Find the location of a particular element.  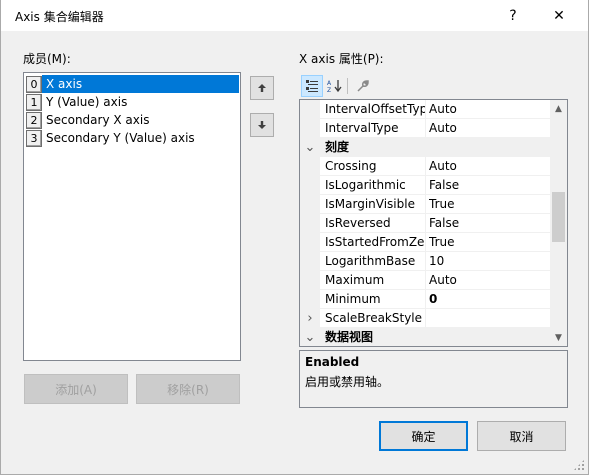

list-item-label: Y (Value) axis is located at coordinates (87, 102).